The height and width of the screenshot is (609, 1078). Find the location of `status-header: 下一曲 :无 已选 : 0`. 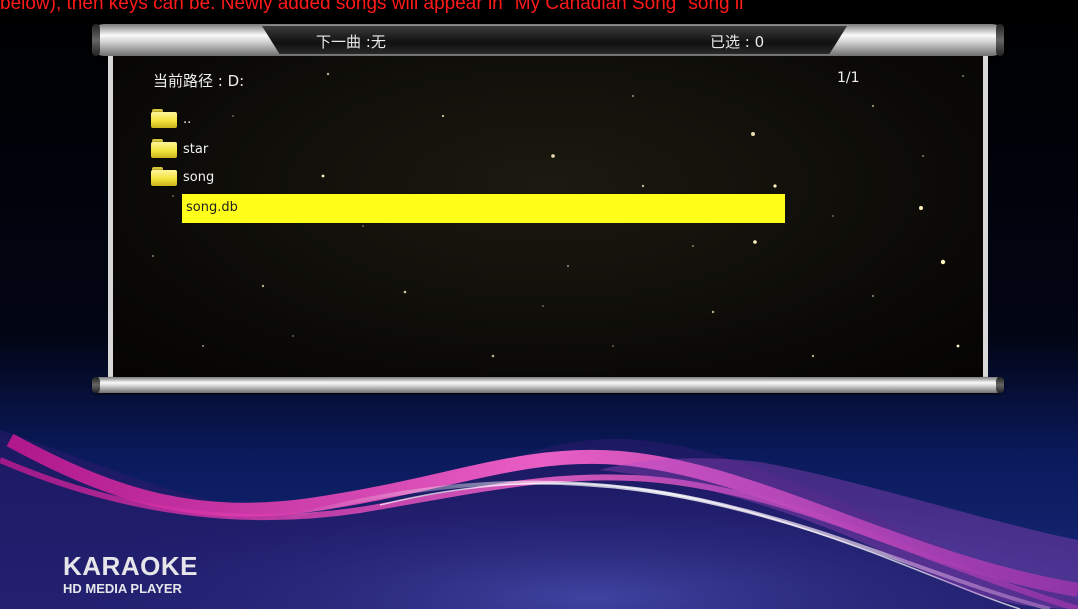

status-header: 下一曲 :无 已选 : 0 is located at coordinates (554, 40).